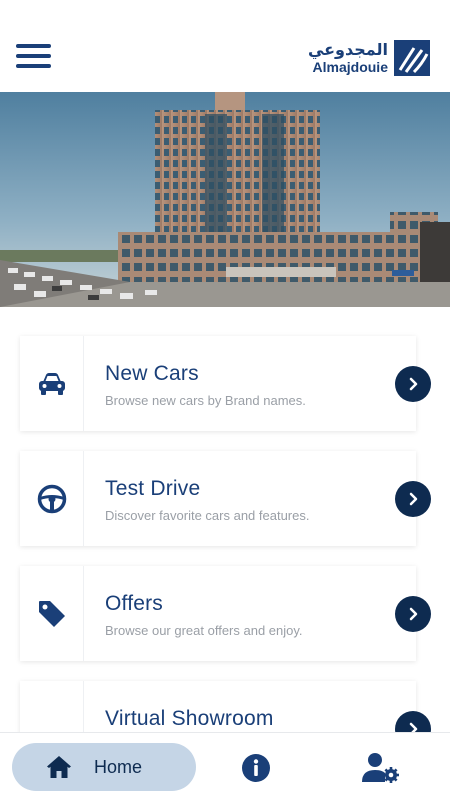 The height and width of the screenshot is (800, 450). What do you see at coordinates (51, 613) in the screenshot?
I see `tag-icon` at bounding box center [51, 613].